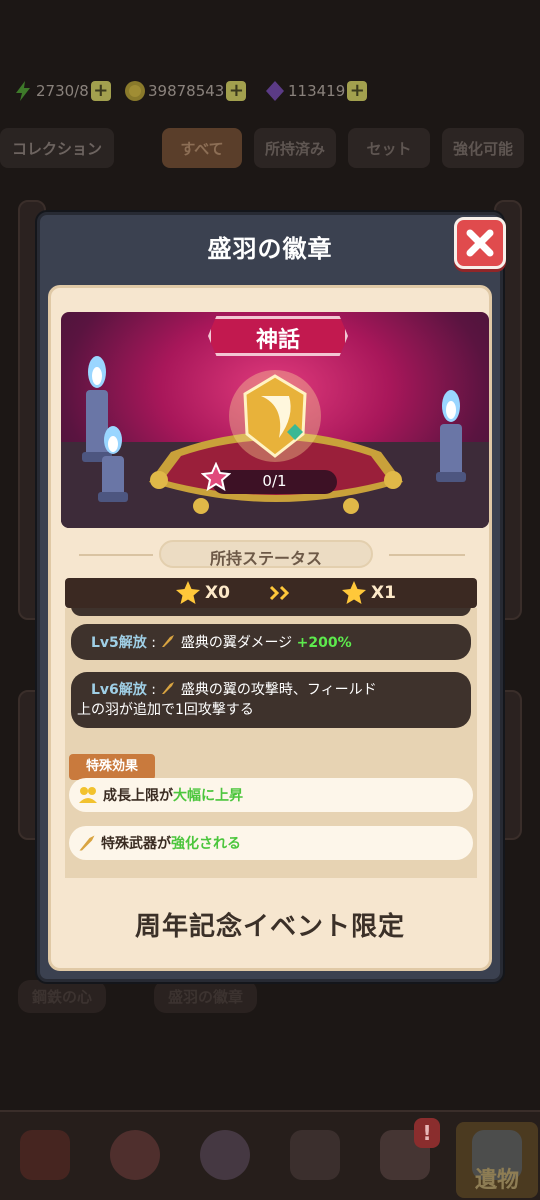  Describe the element at coordinates (315, 1155) in the screenshot. I see `syringe-icon` at that location.